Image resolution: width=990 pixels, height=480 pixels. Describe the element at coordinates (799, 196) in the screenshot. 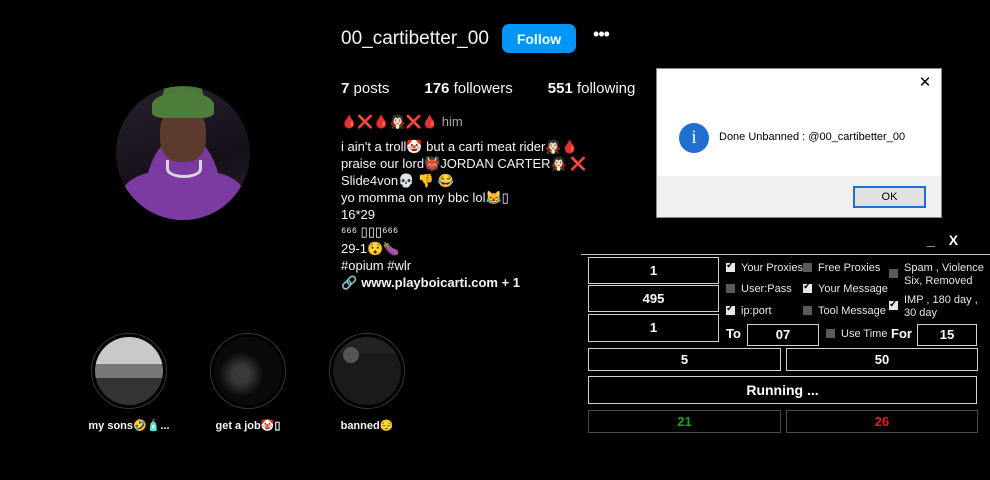

I see `dialog-footer: OK` at that location.